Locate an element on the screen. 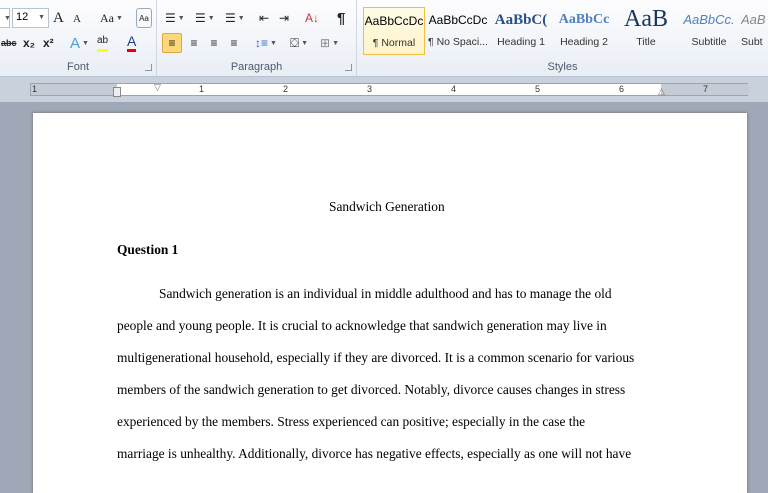  style-heading-1: AaBbC(Heading 1 is located at coordinates (521, 31).